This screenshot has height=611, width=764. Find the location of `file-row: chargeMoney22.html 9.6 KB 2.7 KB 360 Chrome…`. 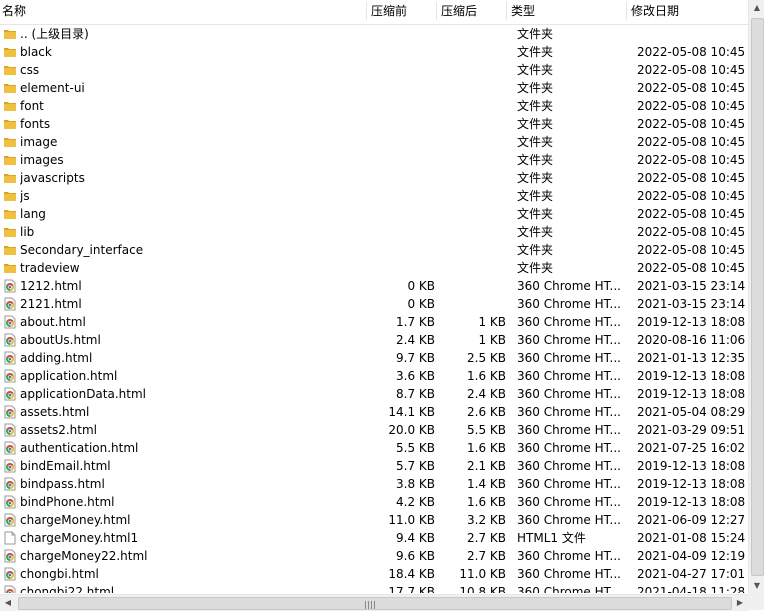

file-row: chargeMoney22.html 9.6 KB 2.7 KB 360 Chrome… is located at coordinates (374, 556).